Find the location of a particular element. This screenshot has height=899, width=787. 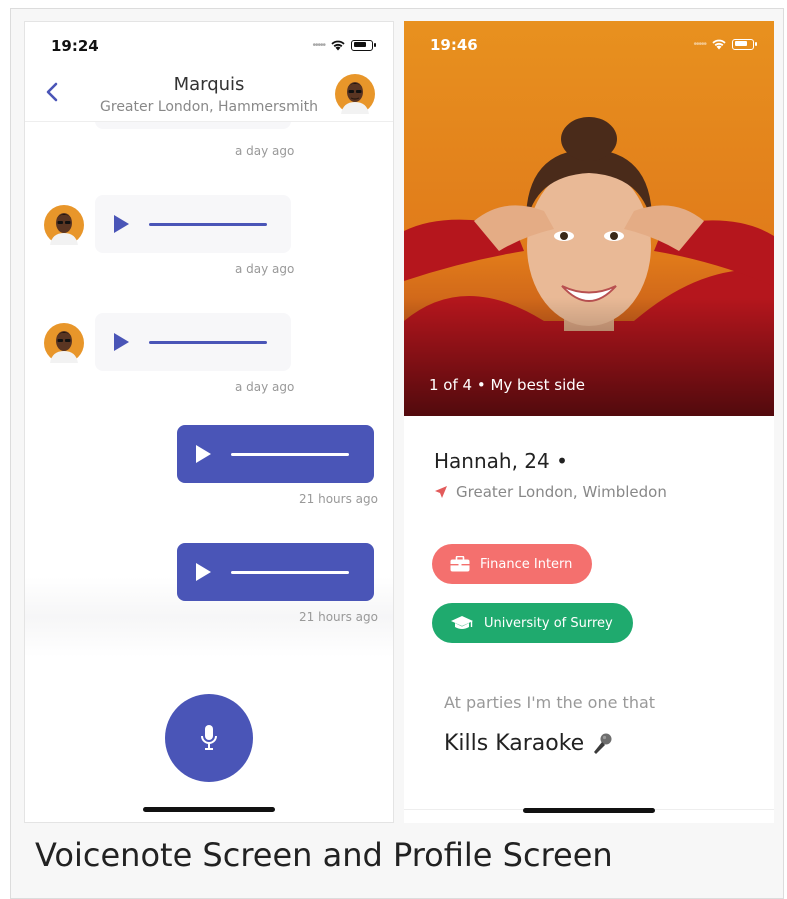

status-bar: 19:46 ••••• is located at coordinates (589, 43).